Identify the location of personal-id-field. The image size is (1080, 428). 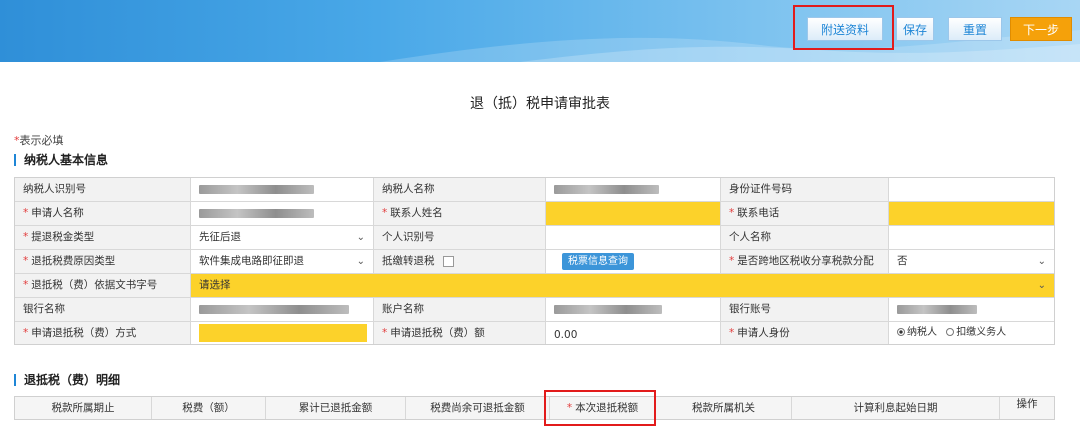
(633, 237).